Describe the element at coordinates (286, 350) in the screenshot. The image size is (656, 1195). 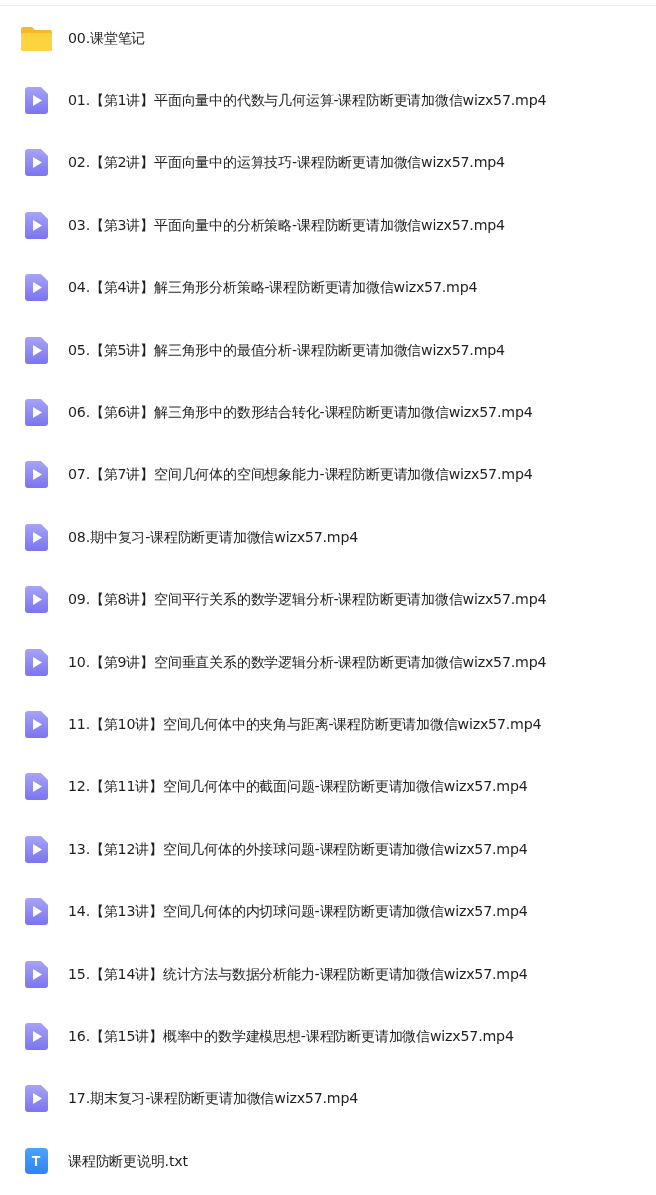
I see `file-name: 05.【第5讲】解三角形中的最值分析-课程防断更请加微信wizx57.mp4` at that location.